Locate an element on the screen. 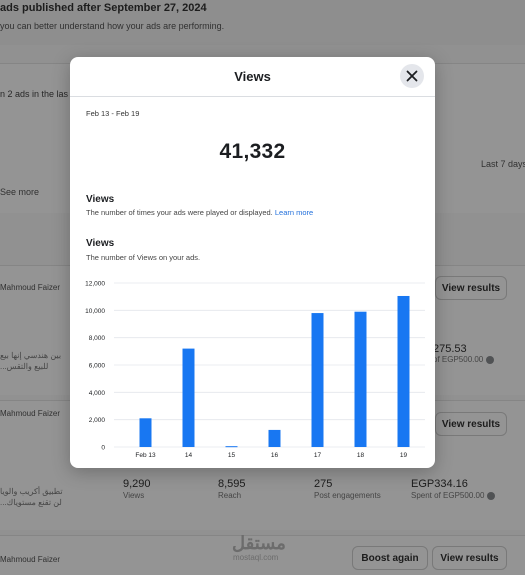  x-tick-label: 15 is located at coordinates (232, 455).